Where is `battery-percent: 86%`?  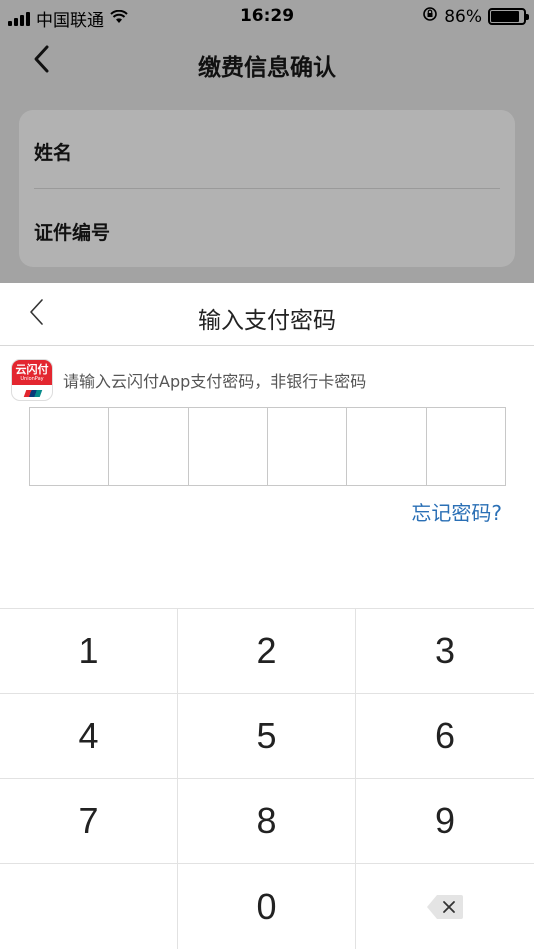
battery-percent: 86% is located at coordinates (463, 16).